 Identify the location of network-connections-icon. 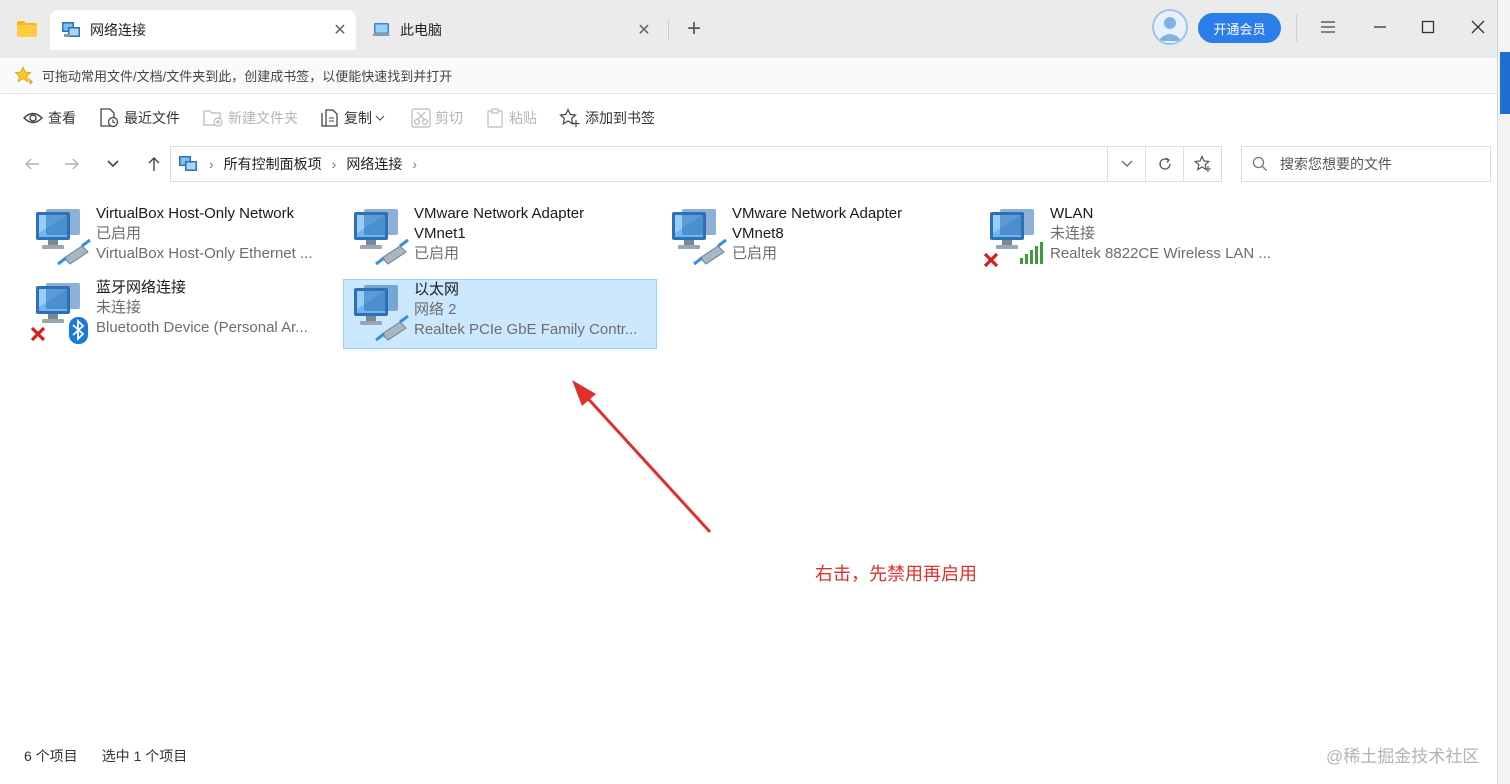
(71, 29).